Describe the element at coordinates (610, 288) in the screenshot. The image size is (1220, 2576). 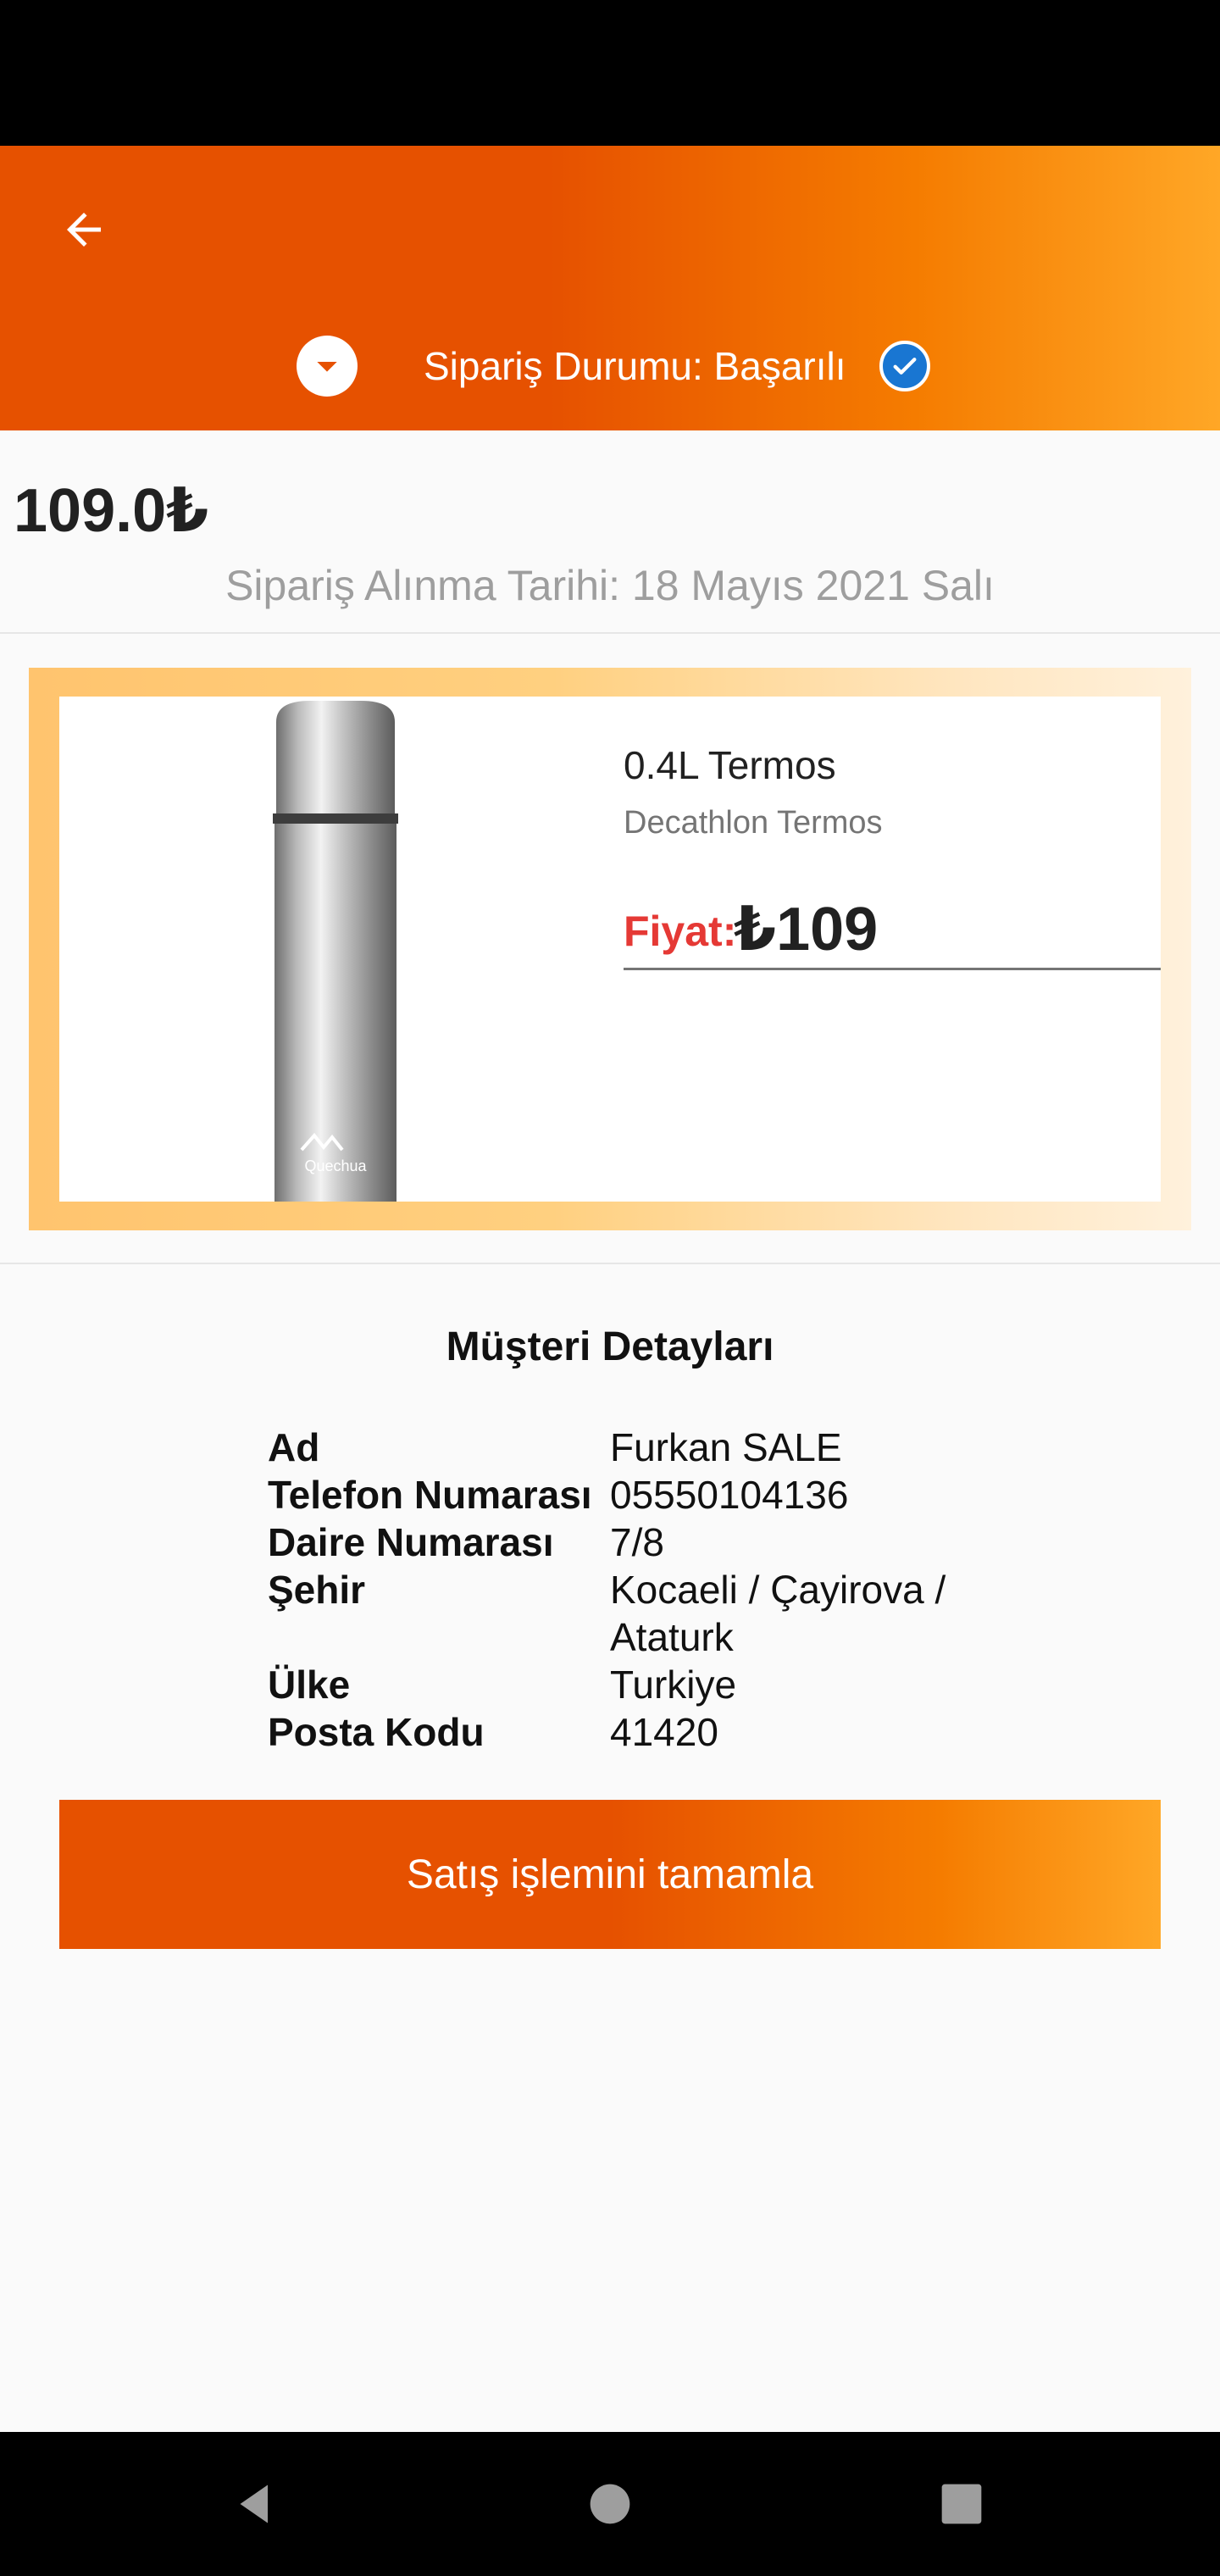
I see `app-header: Sipariş Durumu: Başarılı` at that location.